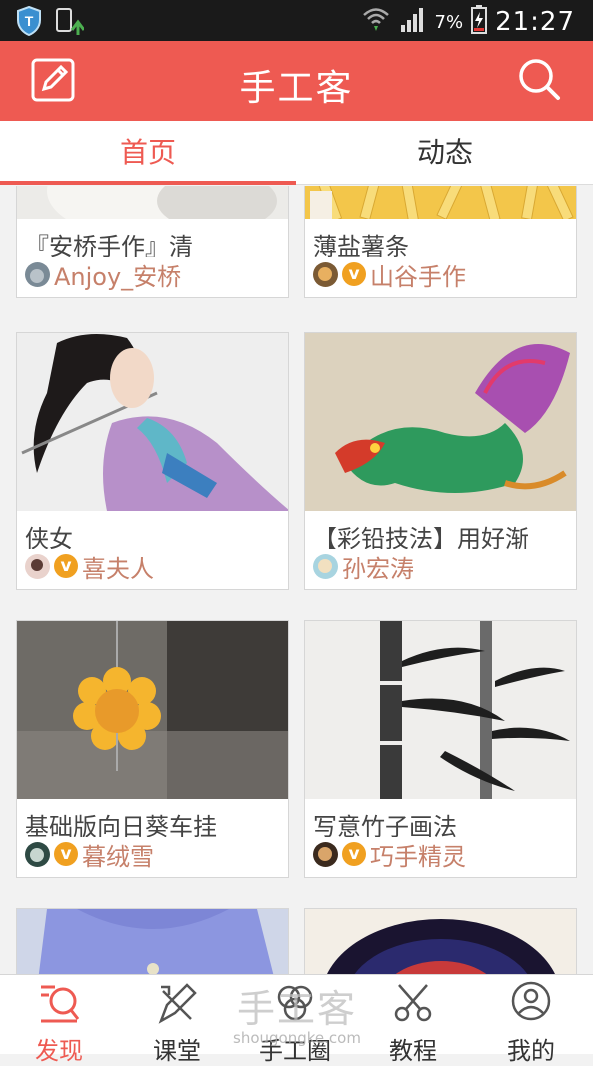  I want to click on author-name: 山谷手作, so click(418, 274).